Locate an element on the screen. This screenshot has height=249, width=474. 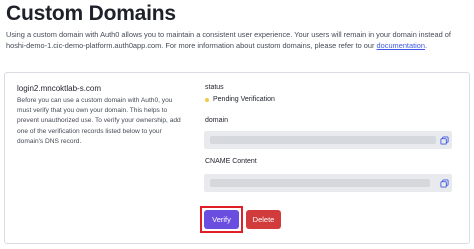
status-badge: Pending Verification is located at coordinates (240, 99).